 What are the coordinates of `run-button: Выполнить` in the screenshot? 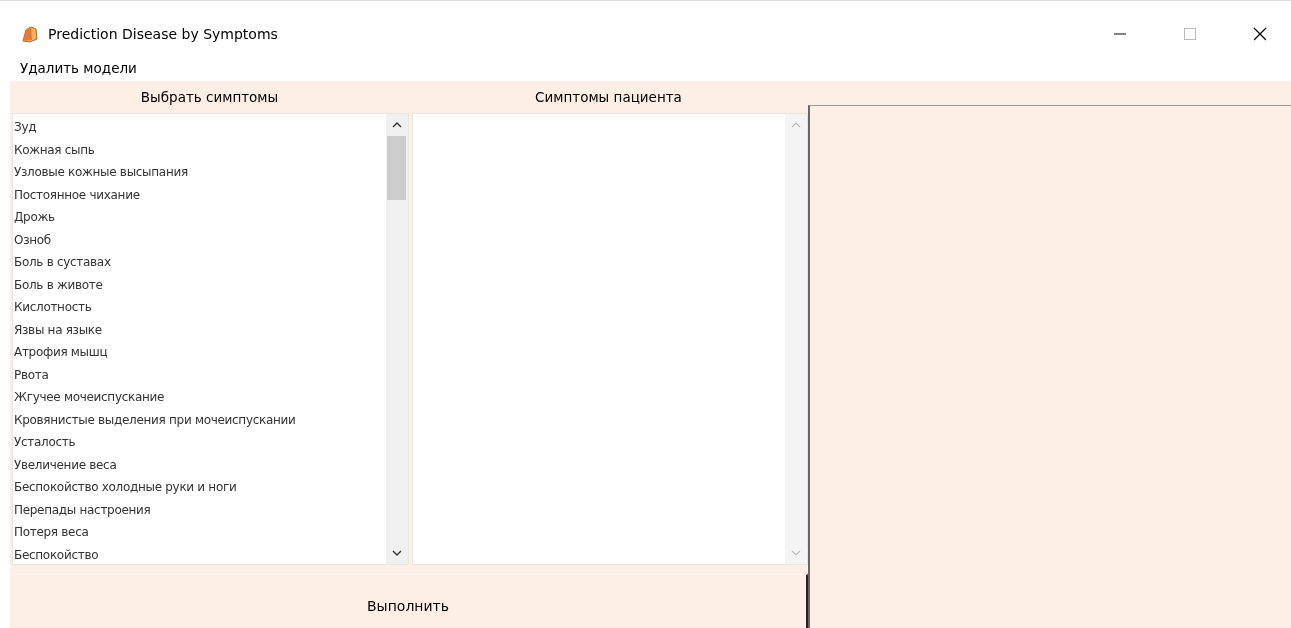 It's located at (409, 601).